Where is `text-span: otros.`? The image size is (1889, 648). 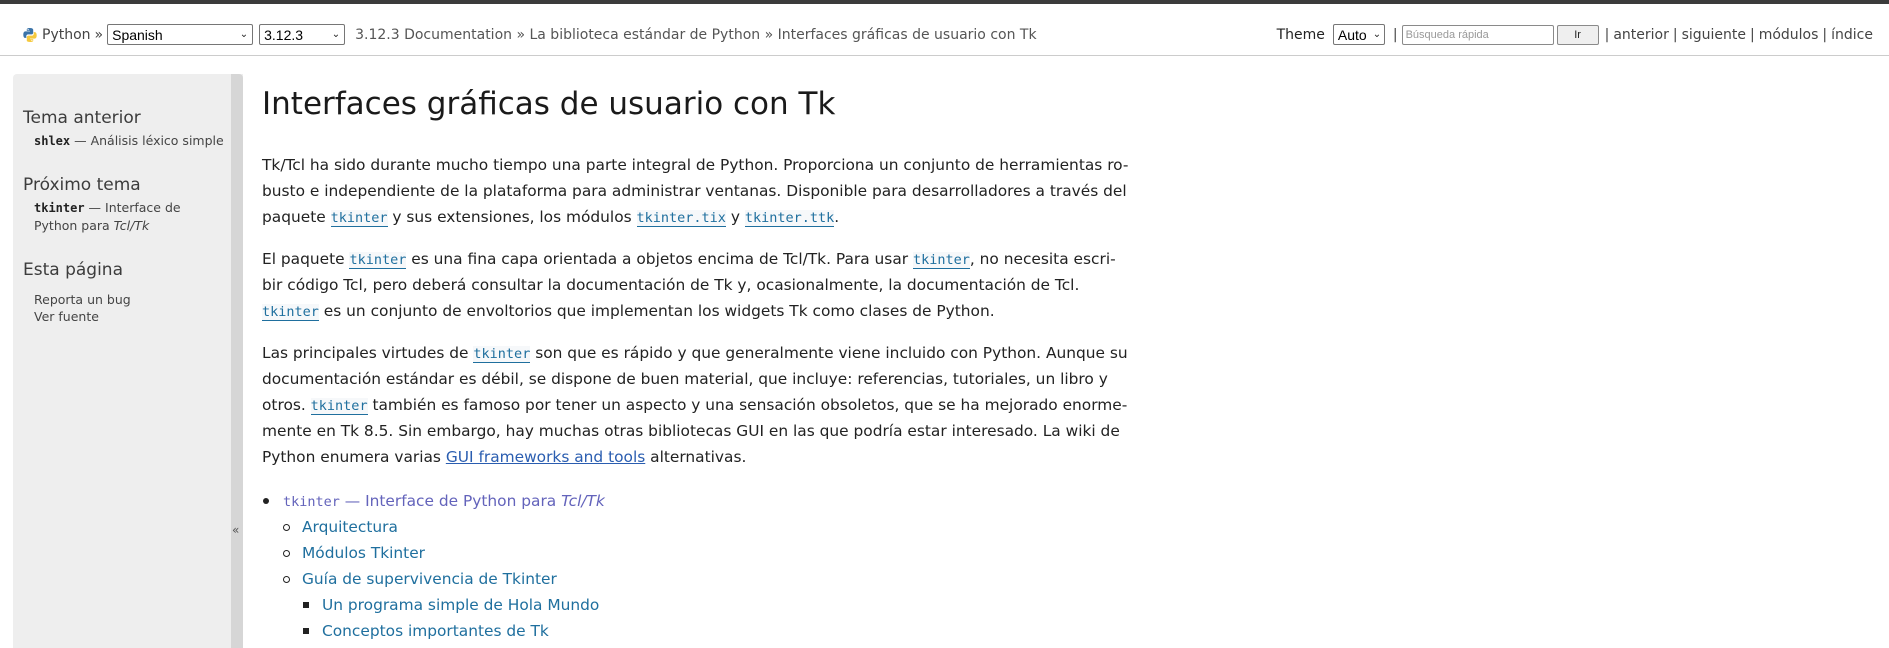 text-span: otros. is located at coordinates (286, 405).